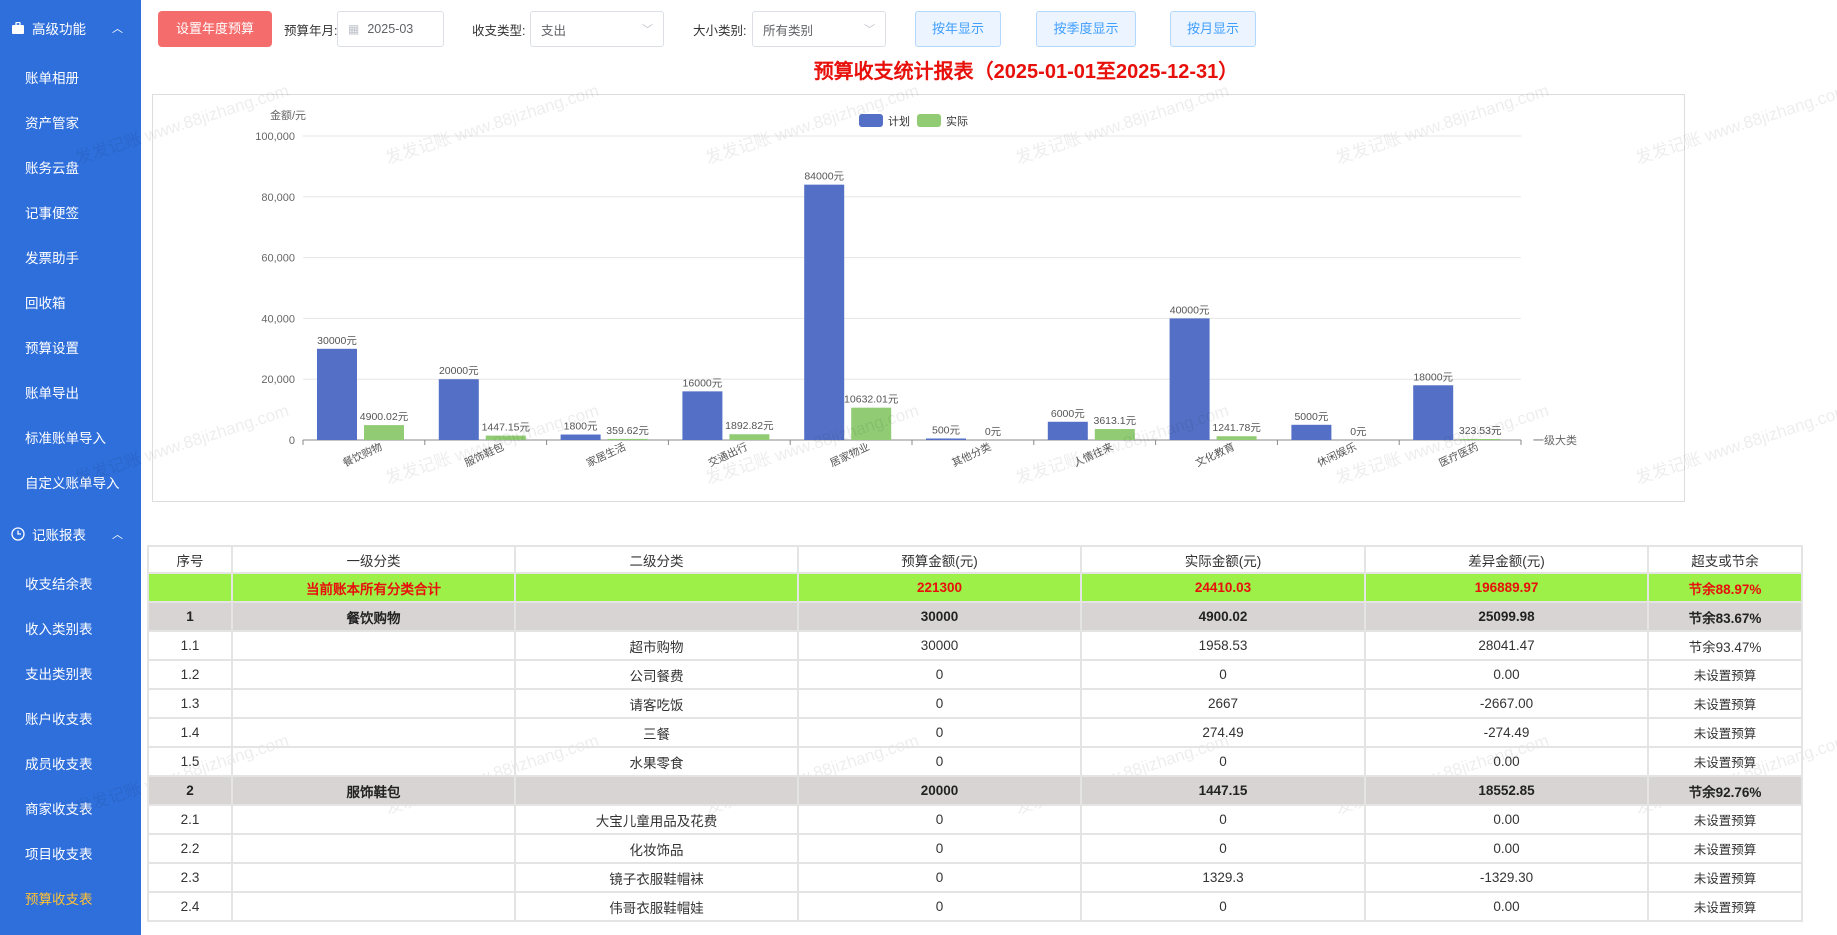 Image resolution: width=1837 pixels, height=935 pixels. I want to click on sidebar-item: 回收箱, so click(70, 303).